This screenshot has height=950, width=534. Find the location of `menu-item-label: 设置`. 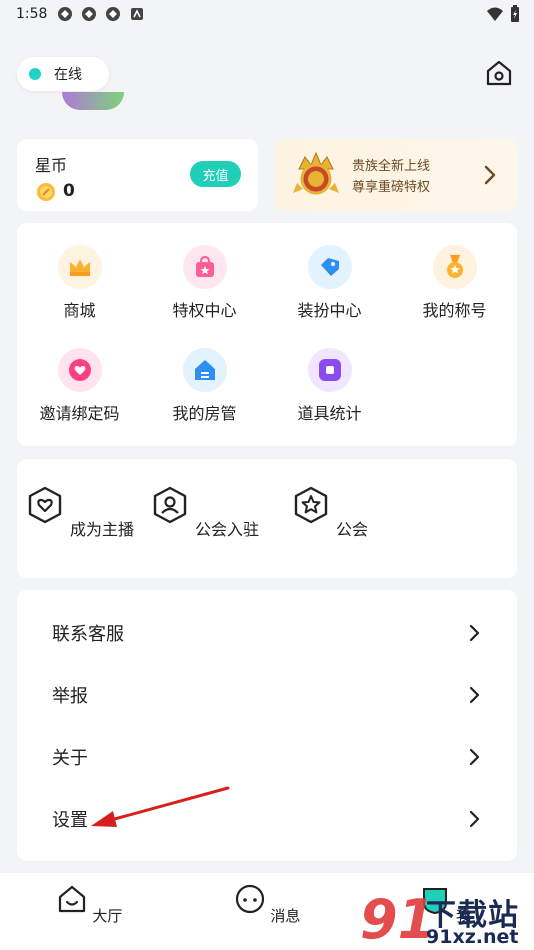

menu-item-label: 设置 is located at coordinates (70, 820).